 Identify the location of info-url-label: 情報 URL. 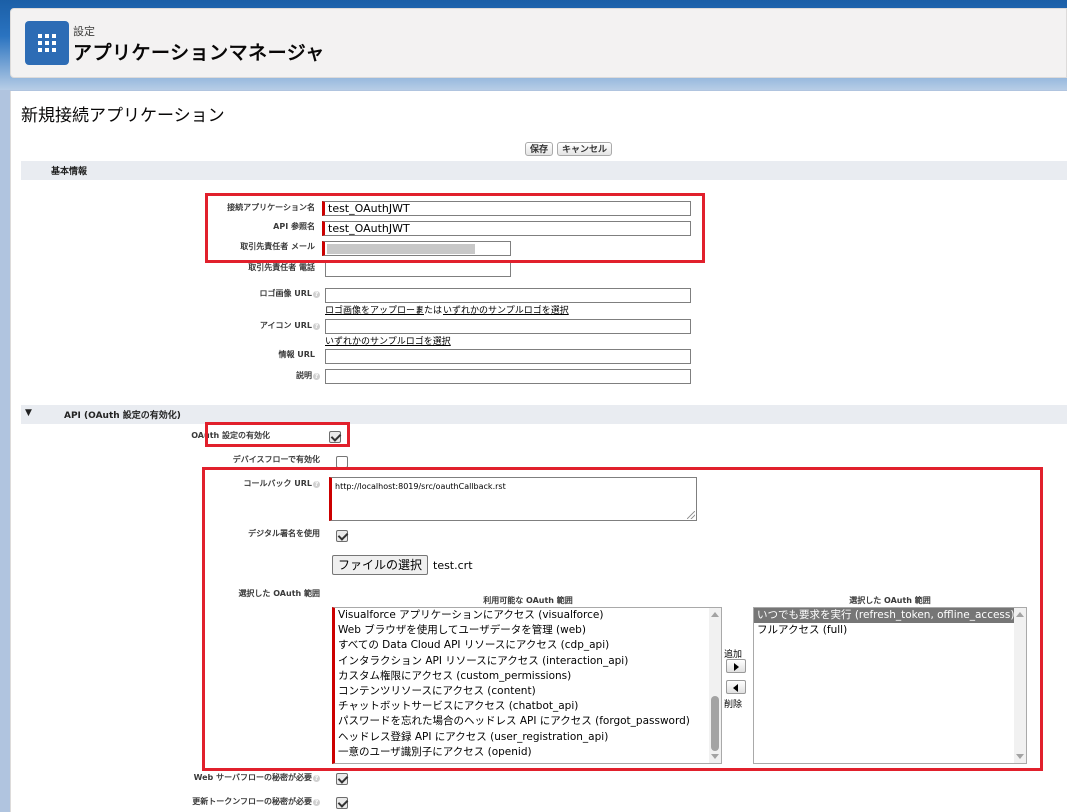
(296, 354).